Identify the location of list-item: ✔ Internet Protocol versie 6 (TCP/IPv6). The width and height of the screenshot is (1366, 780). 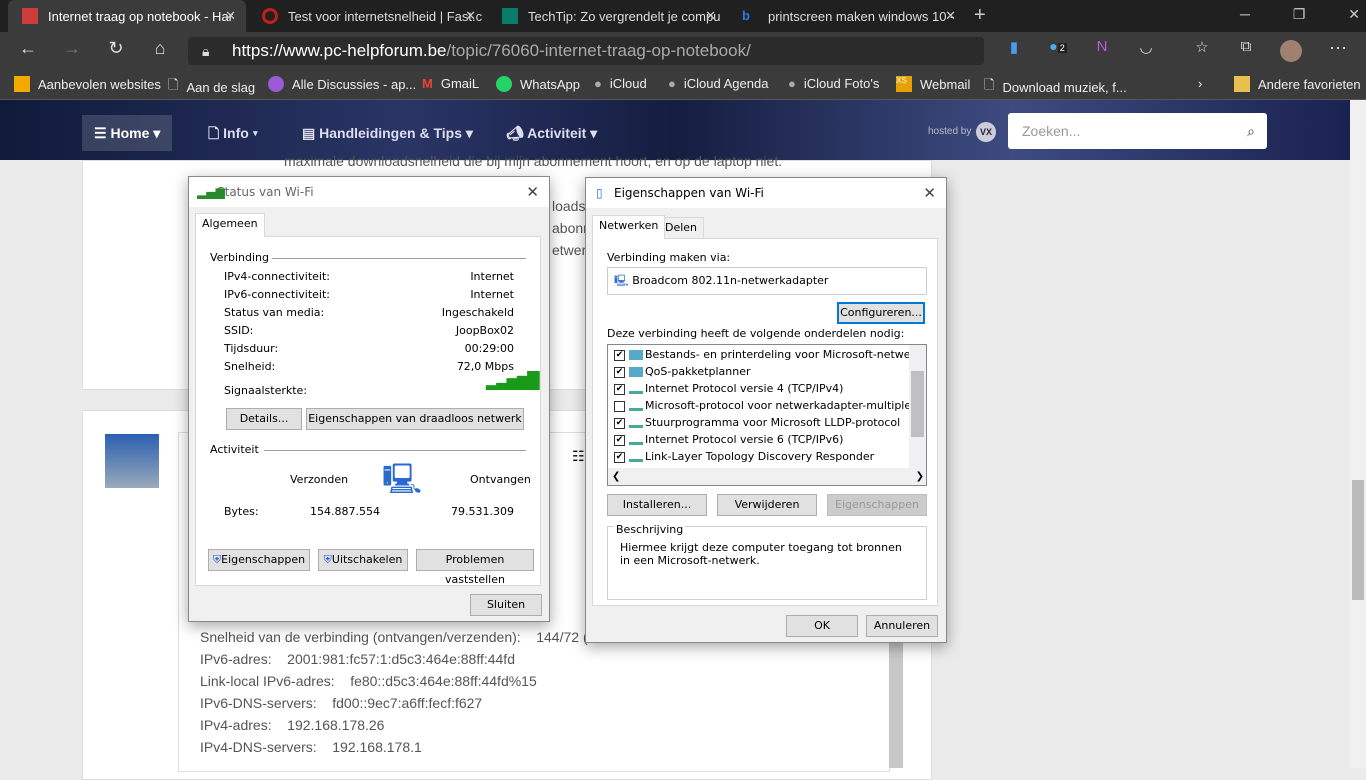
(728, 439).